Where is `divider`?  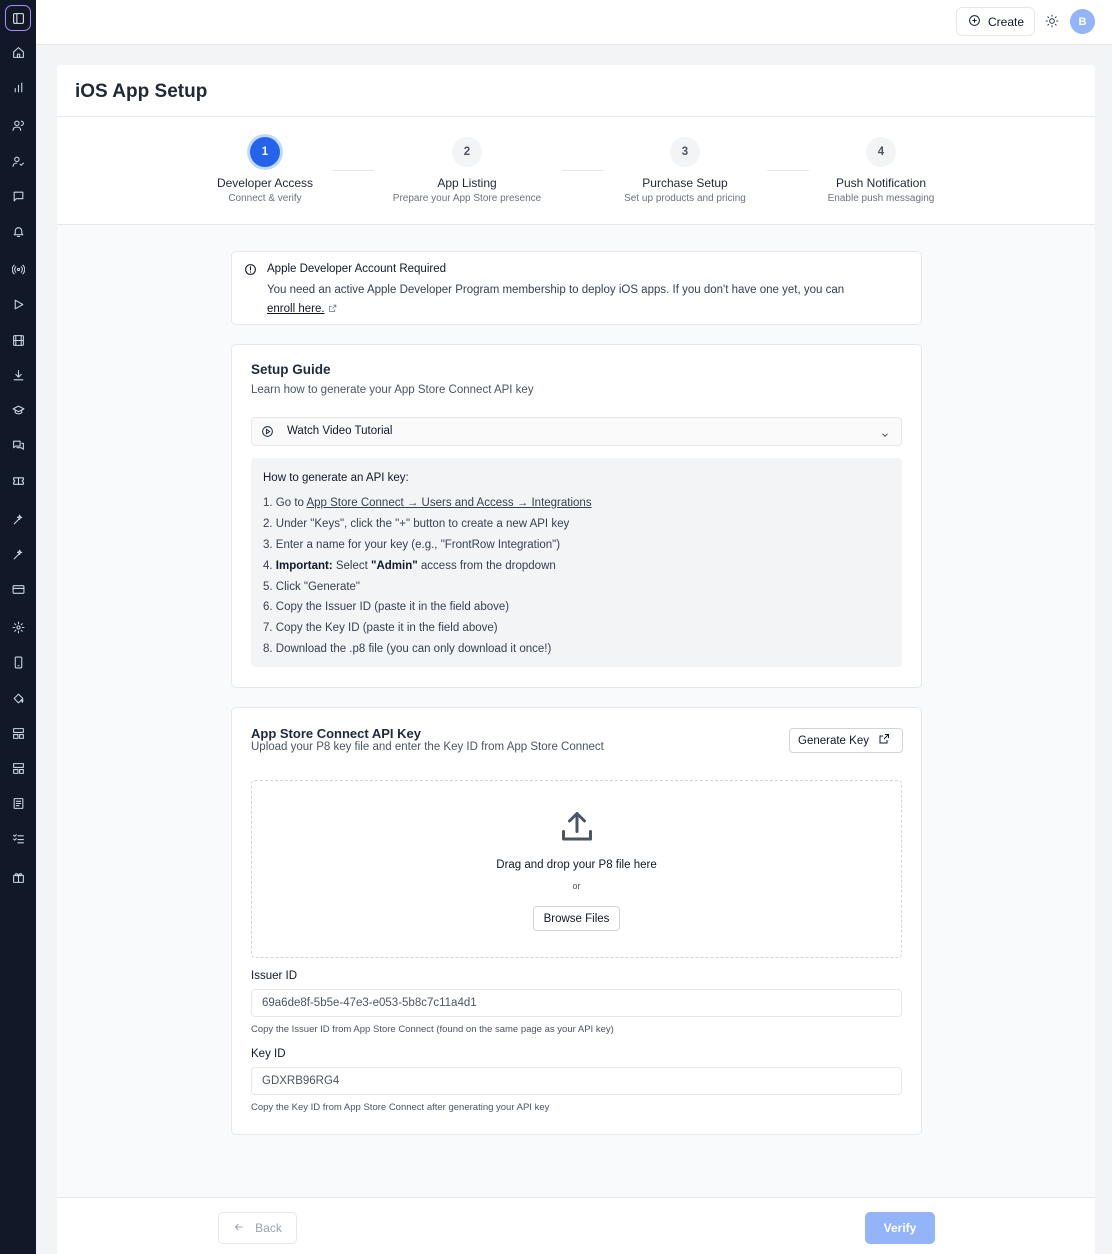 divider is located at coordinates (576, 116).